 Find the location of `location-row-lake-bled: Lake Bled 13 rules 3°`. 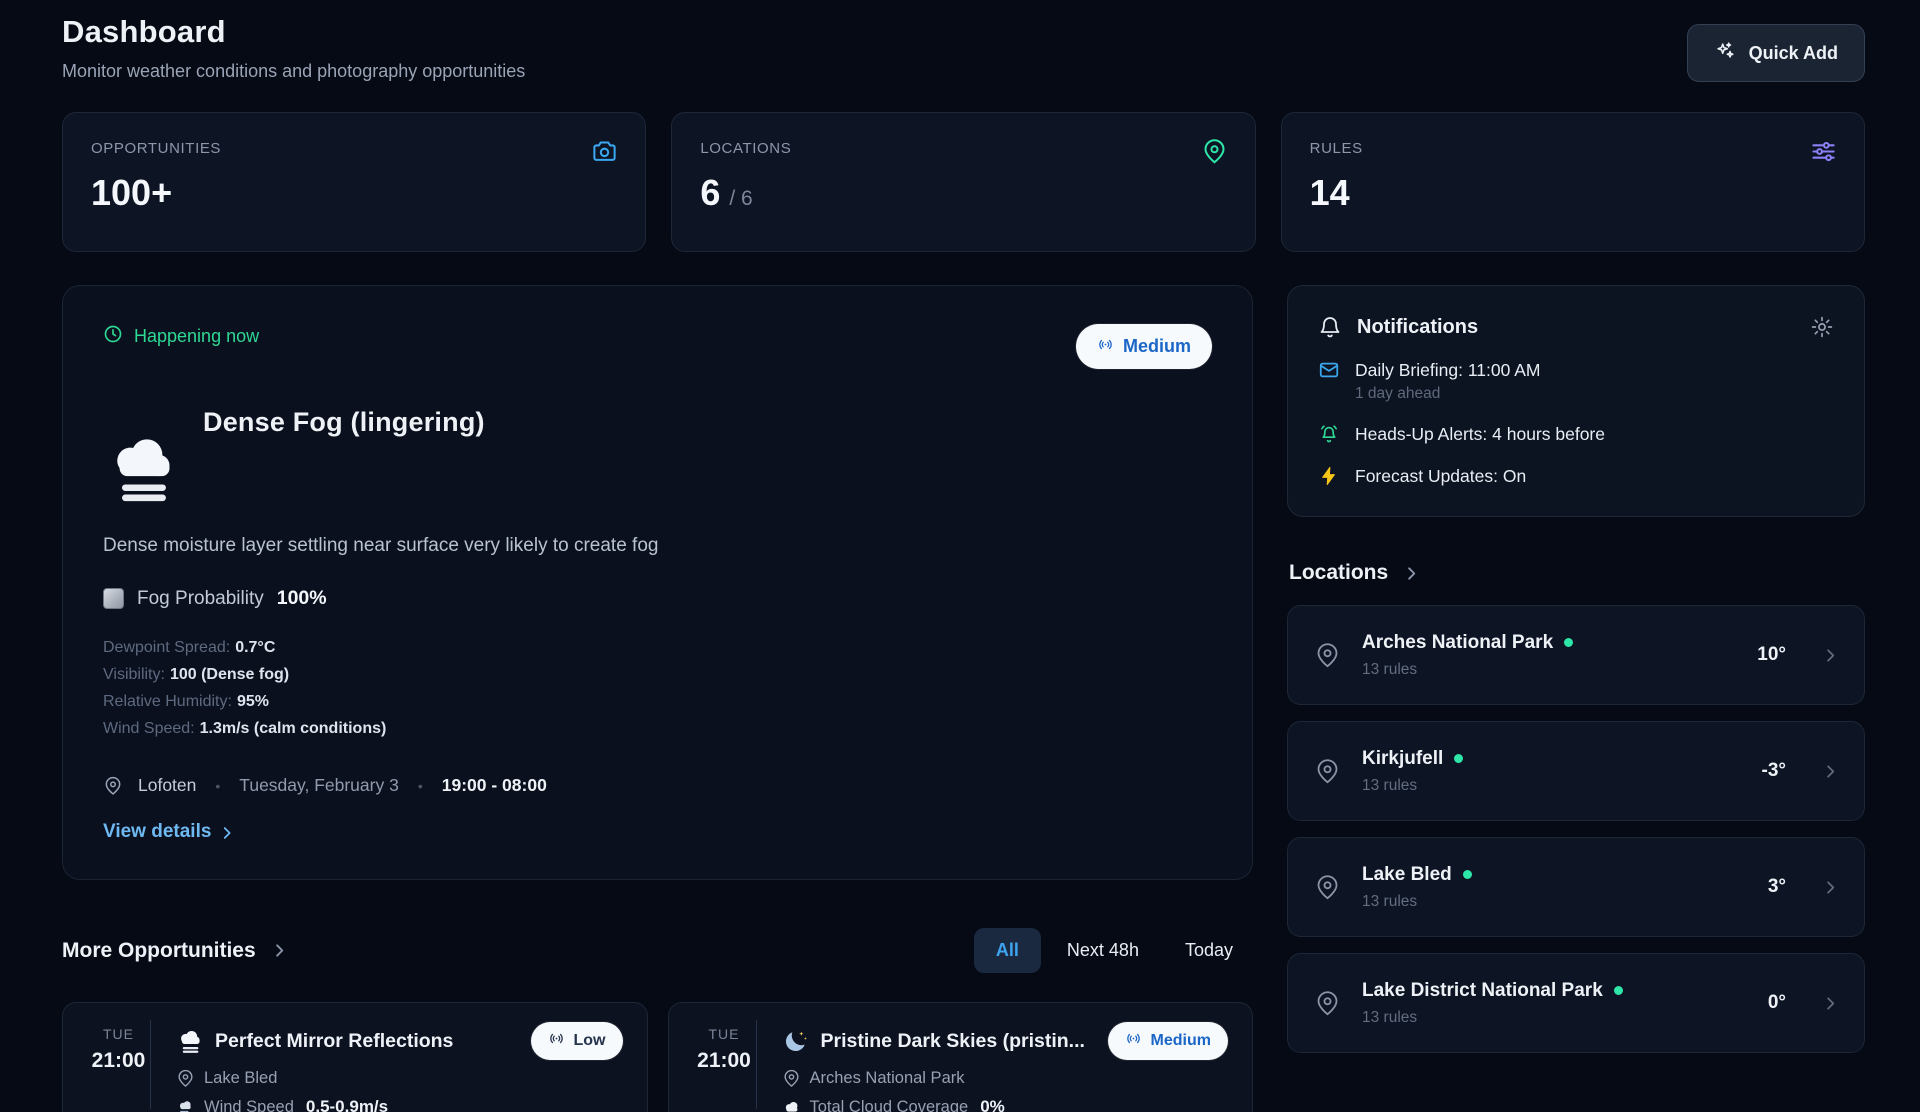

location-row-lake-bled: Lake Bled 13 rules 3° is located at coordinates (1576, 887).